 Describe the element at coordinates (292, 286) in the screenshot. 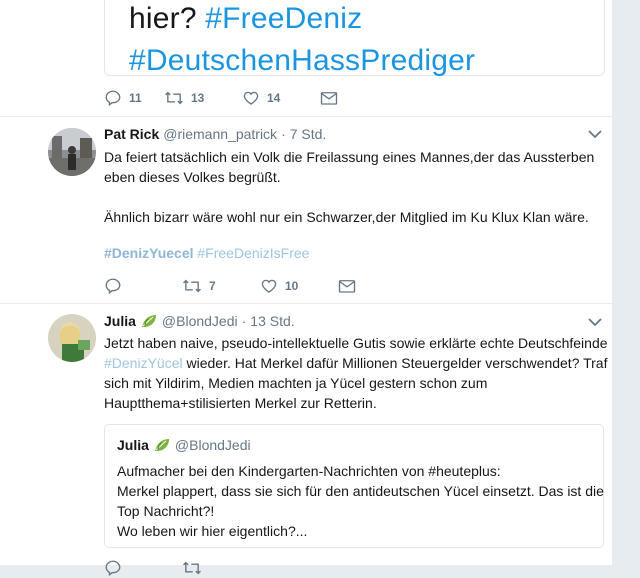

I see `like-count: 10` at that location.